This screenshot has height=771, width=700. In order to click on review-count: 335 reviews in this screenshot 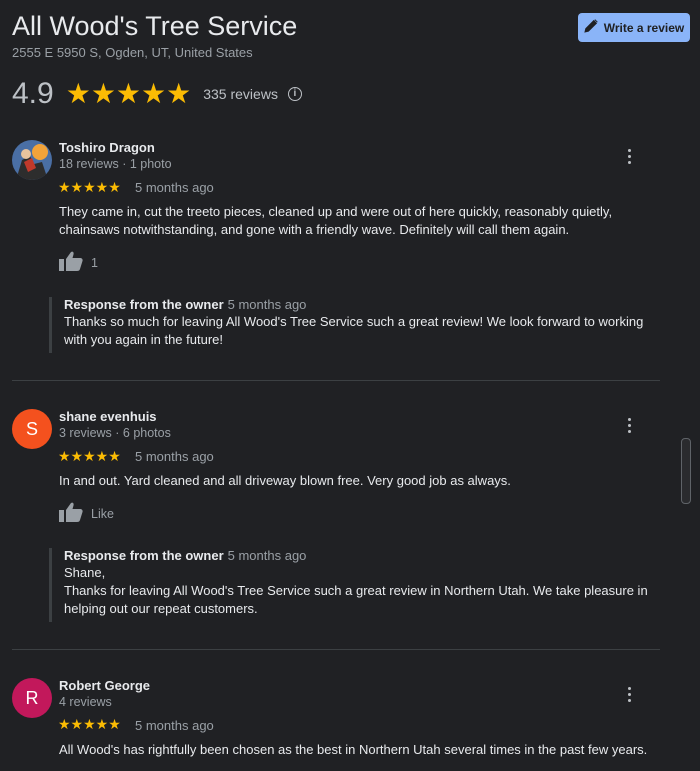, I will do `click(240, 94)`.